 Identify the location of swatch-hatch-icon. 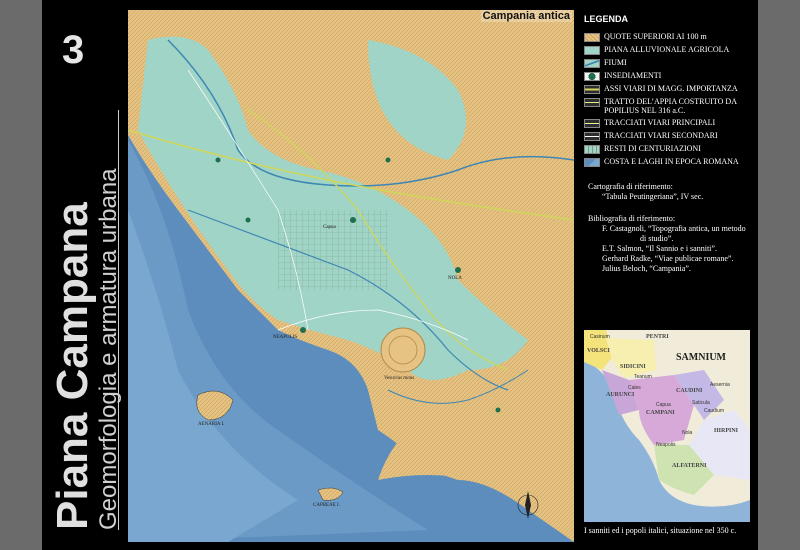
(592, 37).